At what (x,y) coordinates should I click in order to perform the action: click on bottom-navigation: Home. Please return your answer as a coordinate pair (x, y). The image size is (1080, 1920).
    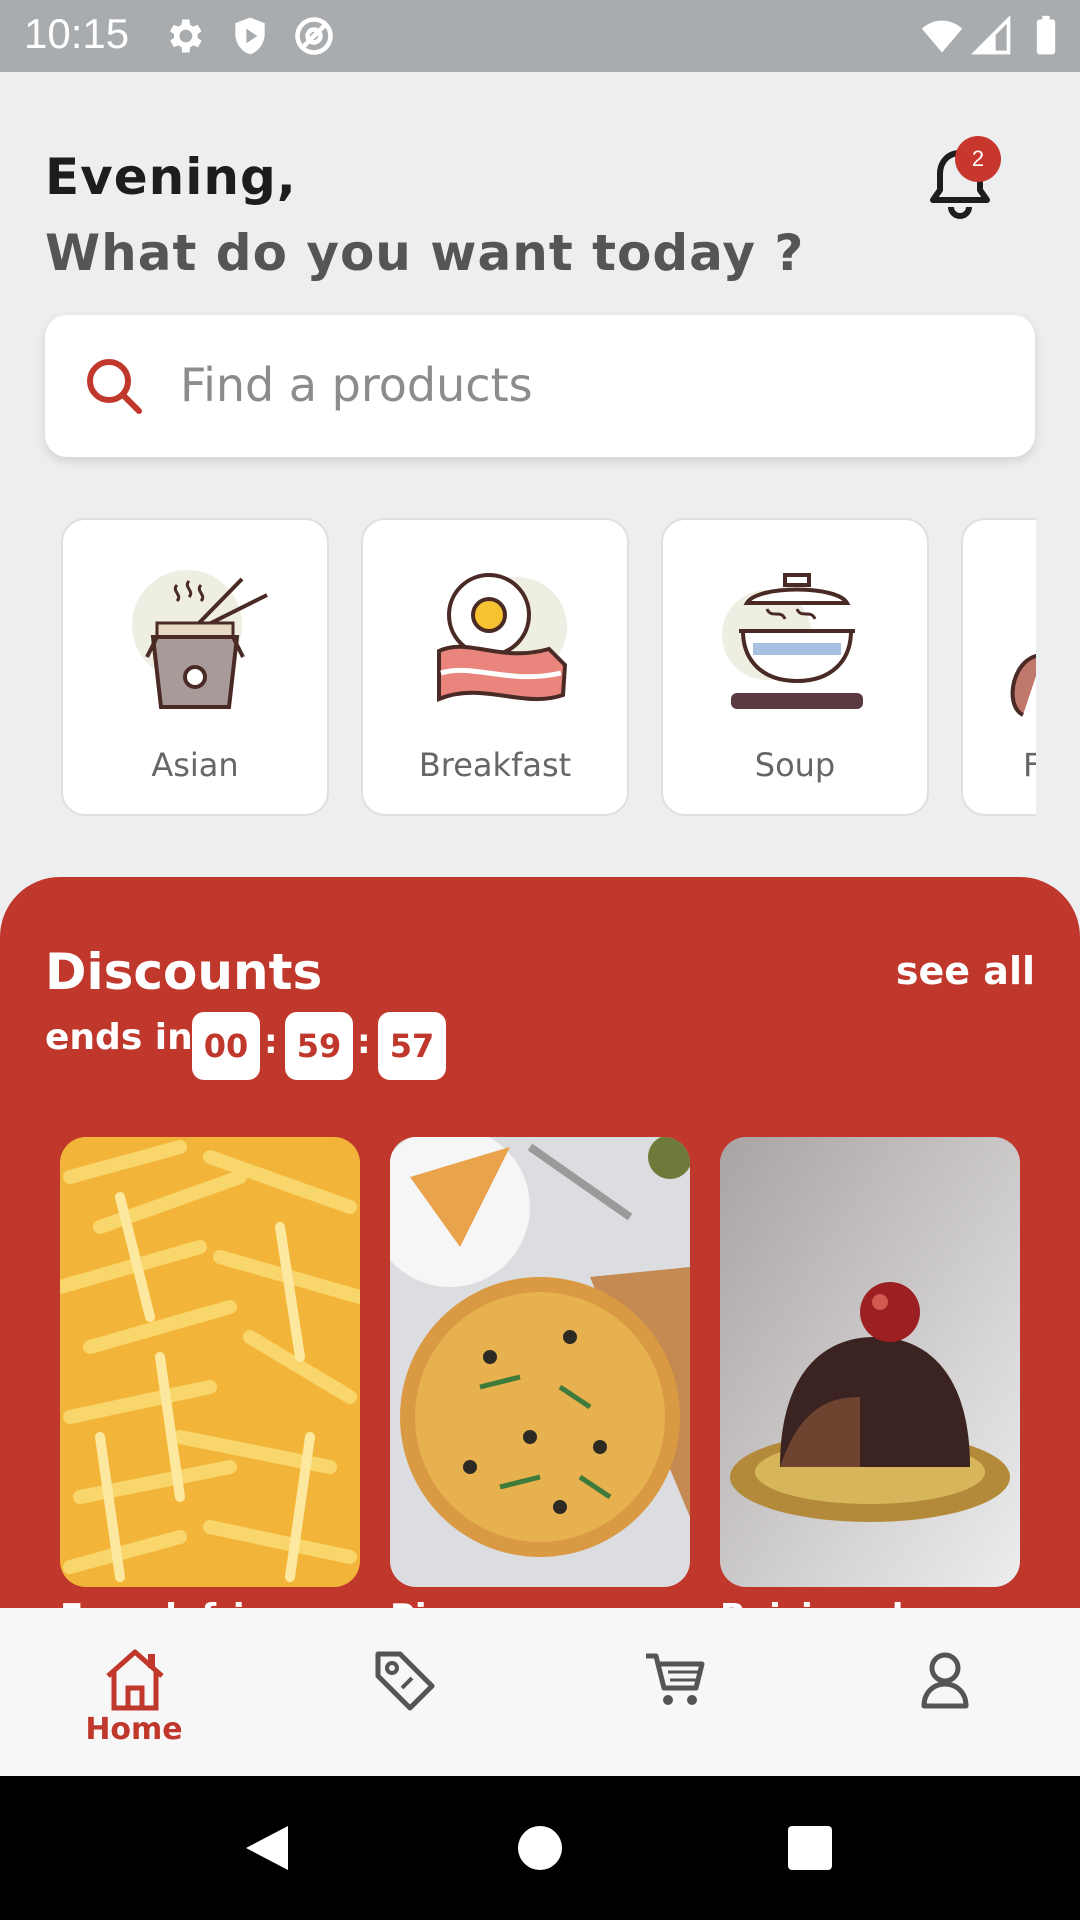
    Looking at the image, I should click on (540, 1692).